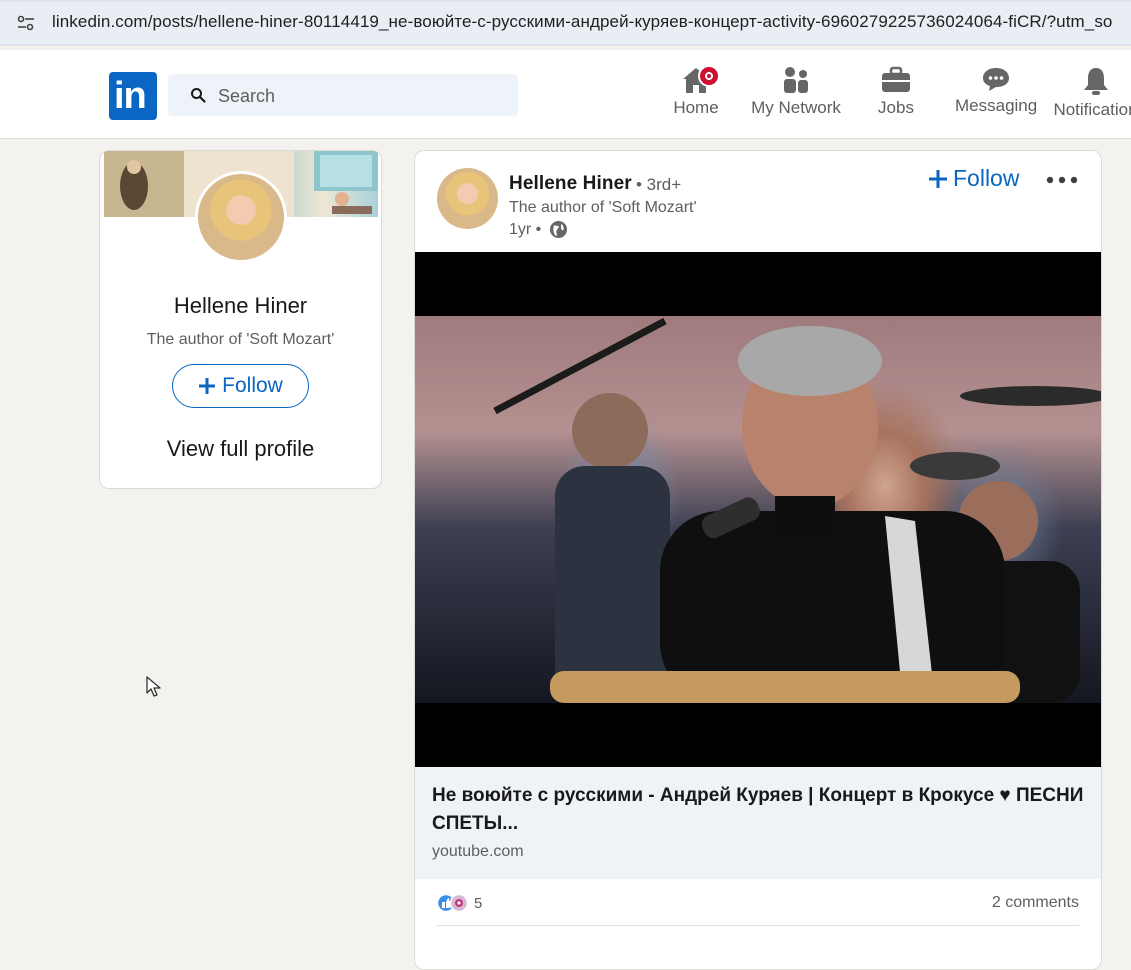  Describe the element at coordinates (240, 306) in the screenshot. I see `profile-name: Hellene Hiner` at that location.